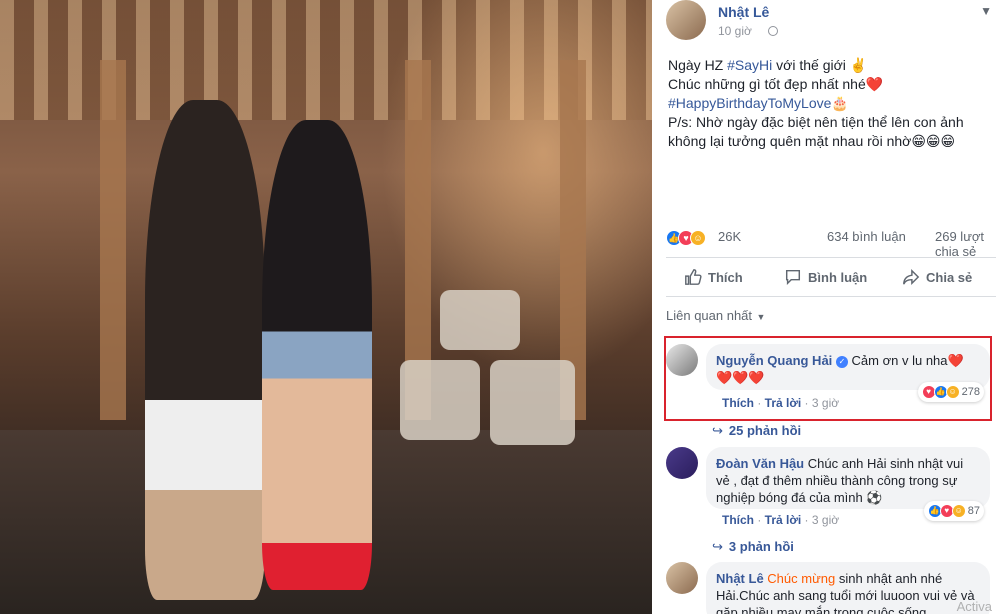 This screenshot has width=1000, height=614. What do you see at coordinates (825, 520) in the screenshot?
I see `comment-time: 3 giờ` at bounding box center [825, 520].